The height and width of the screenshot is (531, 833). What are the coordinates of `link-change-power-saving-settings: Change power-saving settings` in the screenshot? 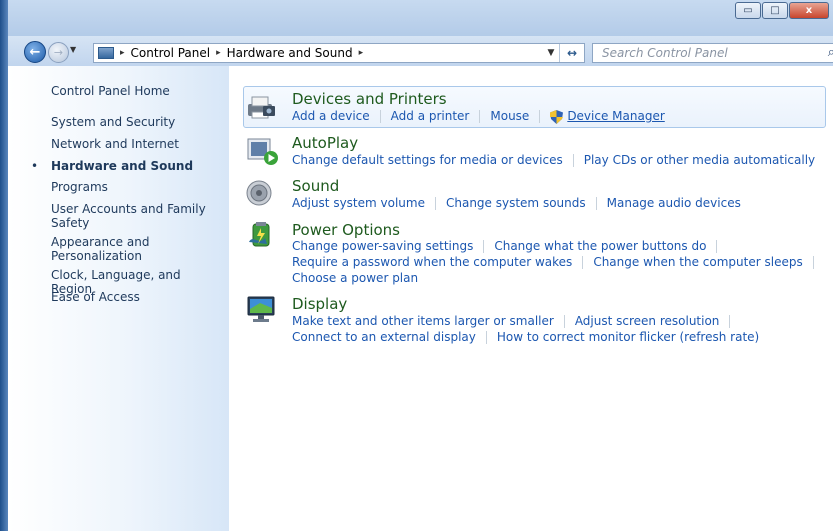 It's located at (382, 246).